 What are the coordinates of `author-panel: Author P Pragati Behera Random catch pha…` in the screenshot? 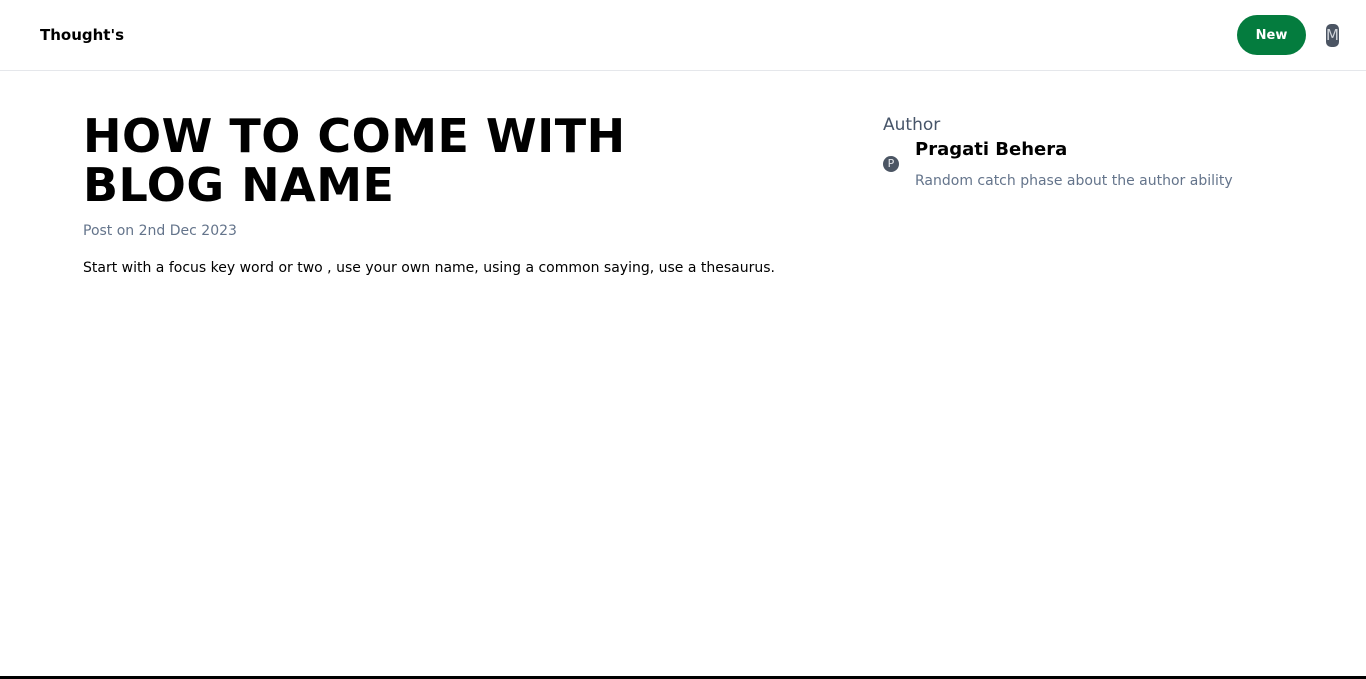 It's located at (1093, 152).